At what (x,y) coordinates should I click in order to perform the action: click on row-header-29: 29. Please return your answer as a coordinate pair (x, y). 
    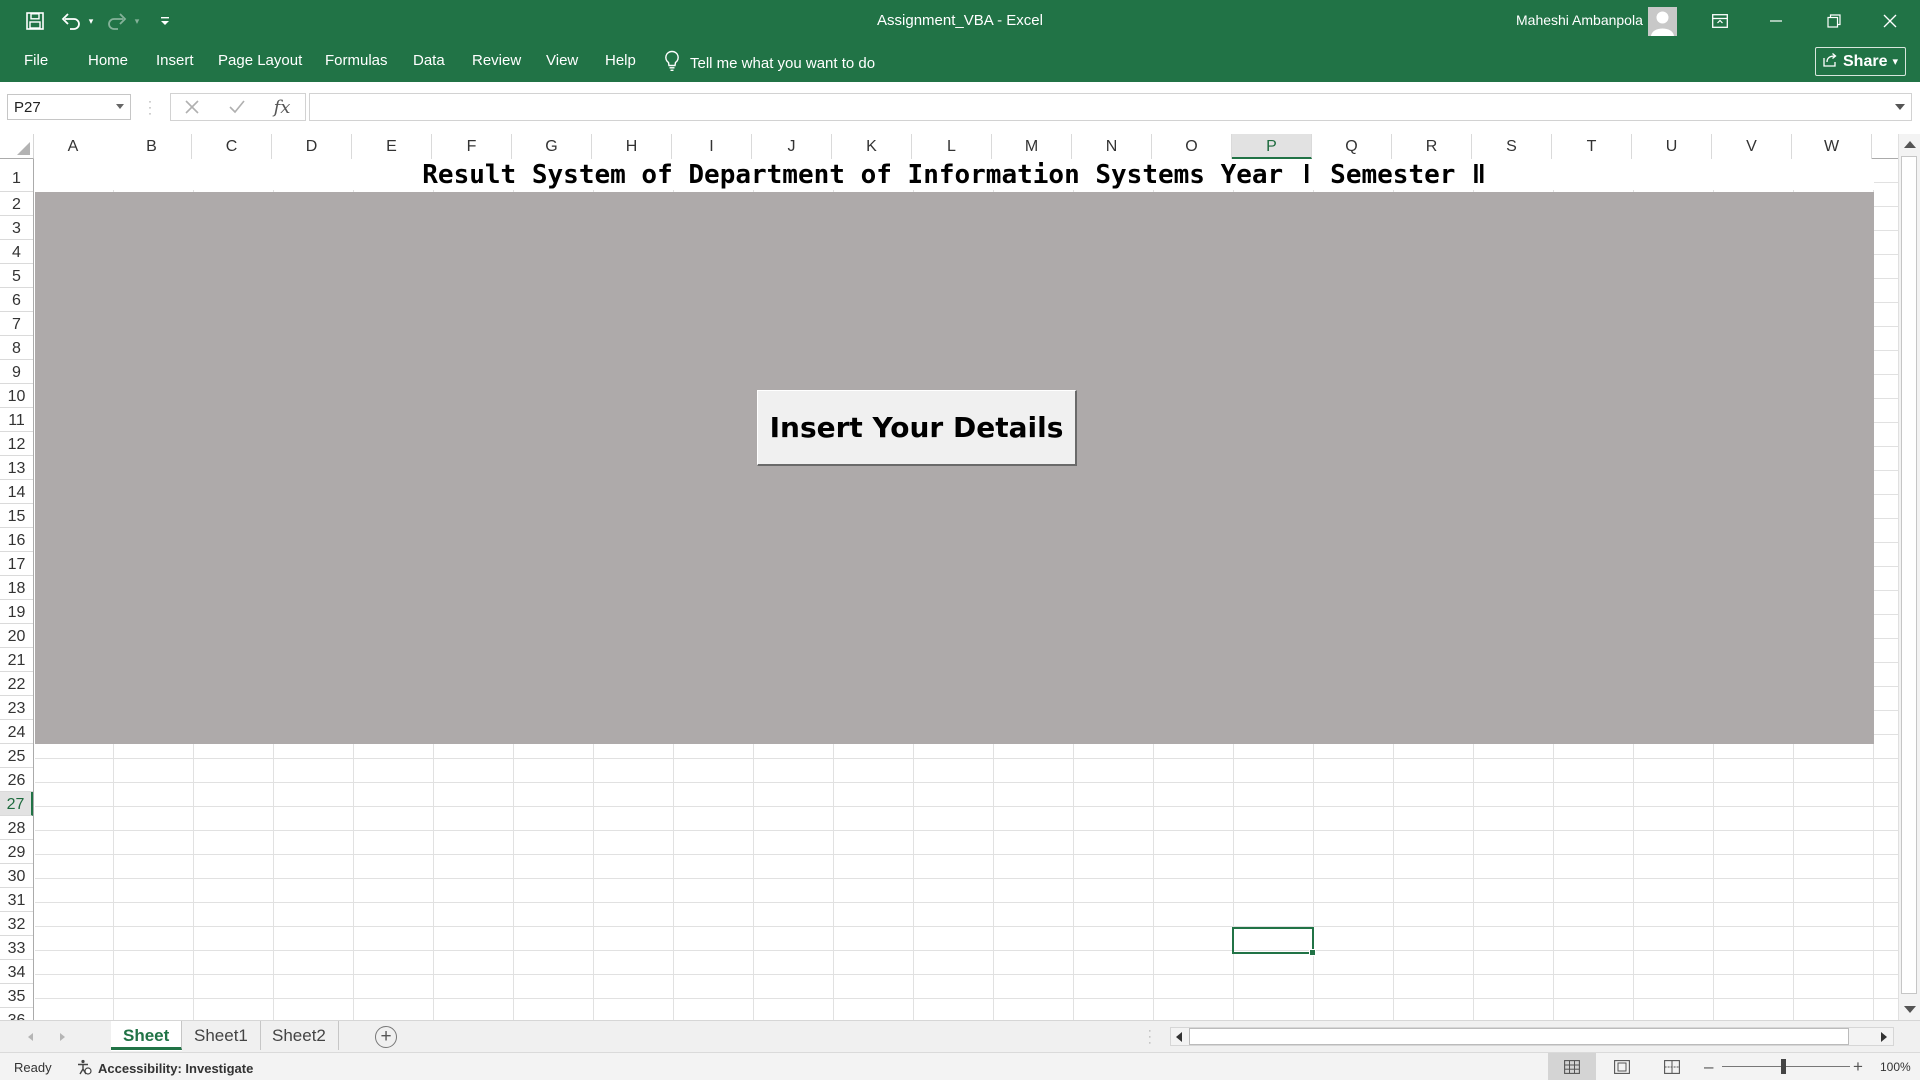
    Looking at the image, I should click on (16, 852).